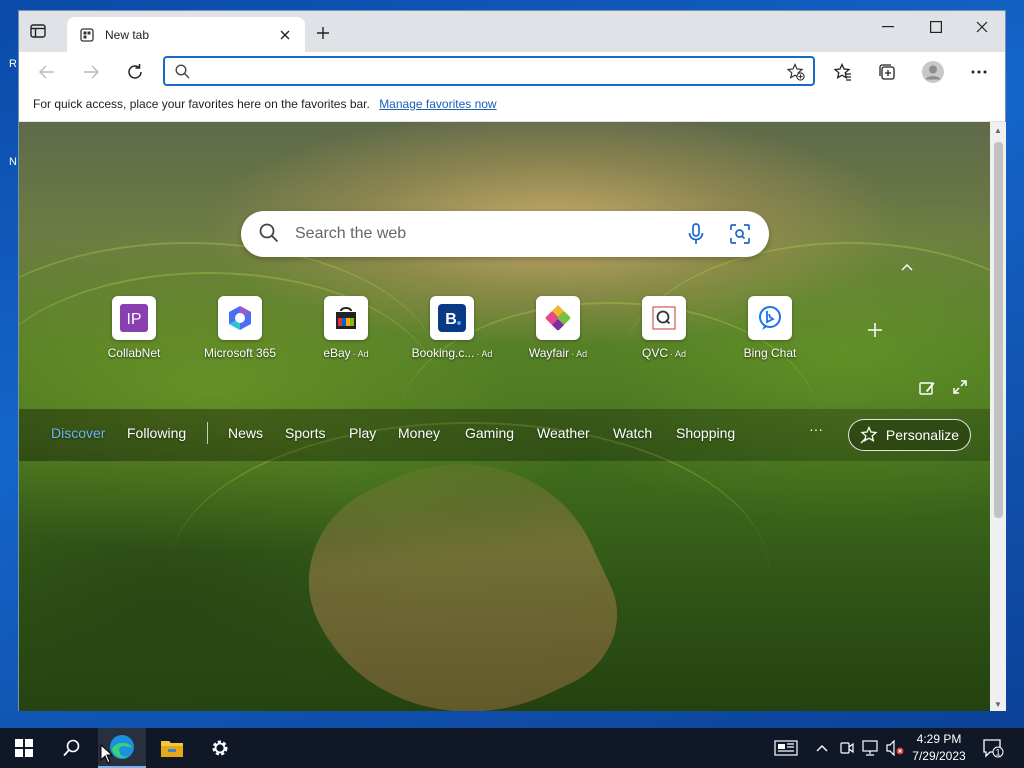  Describe the element at coordinates (979, 72) in the screenshot. I see `more-menu-icon` at that location.